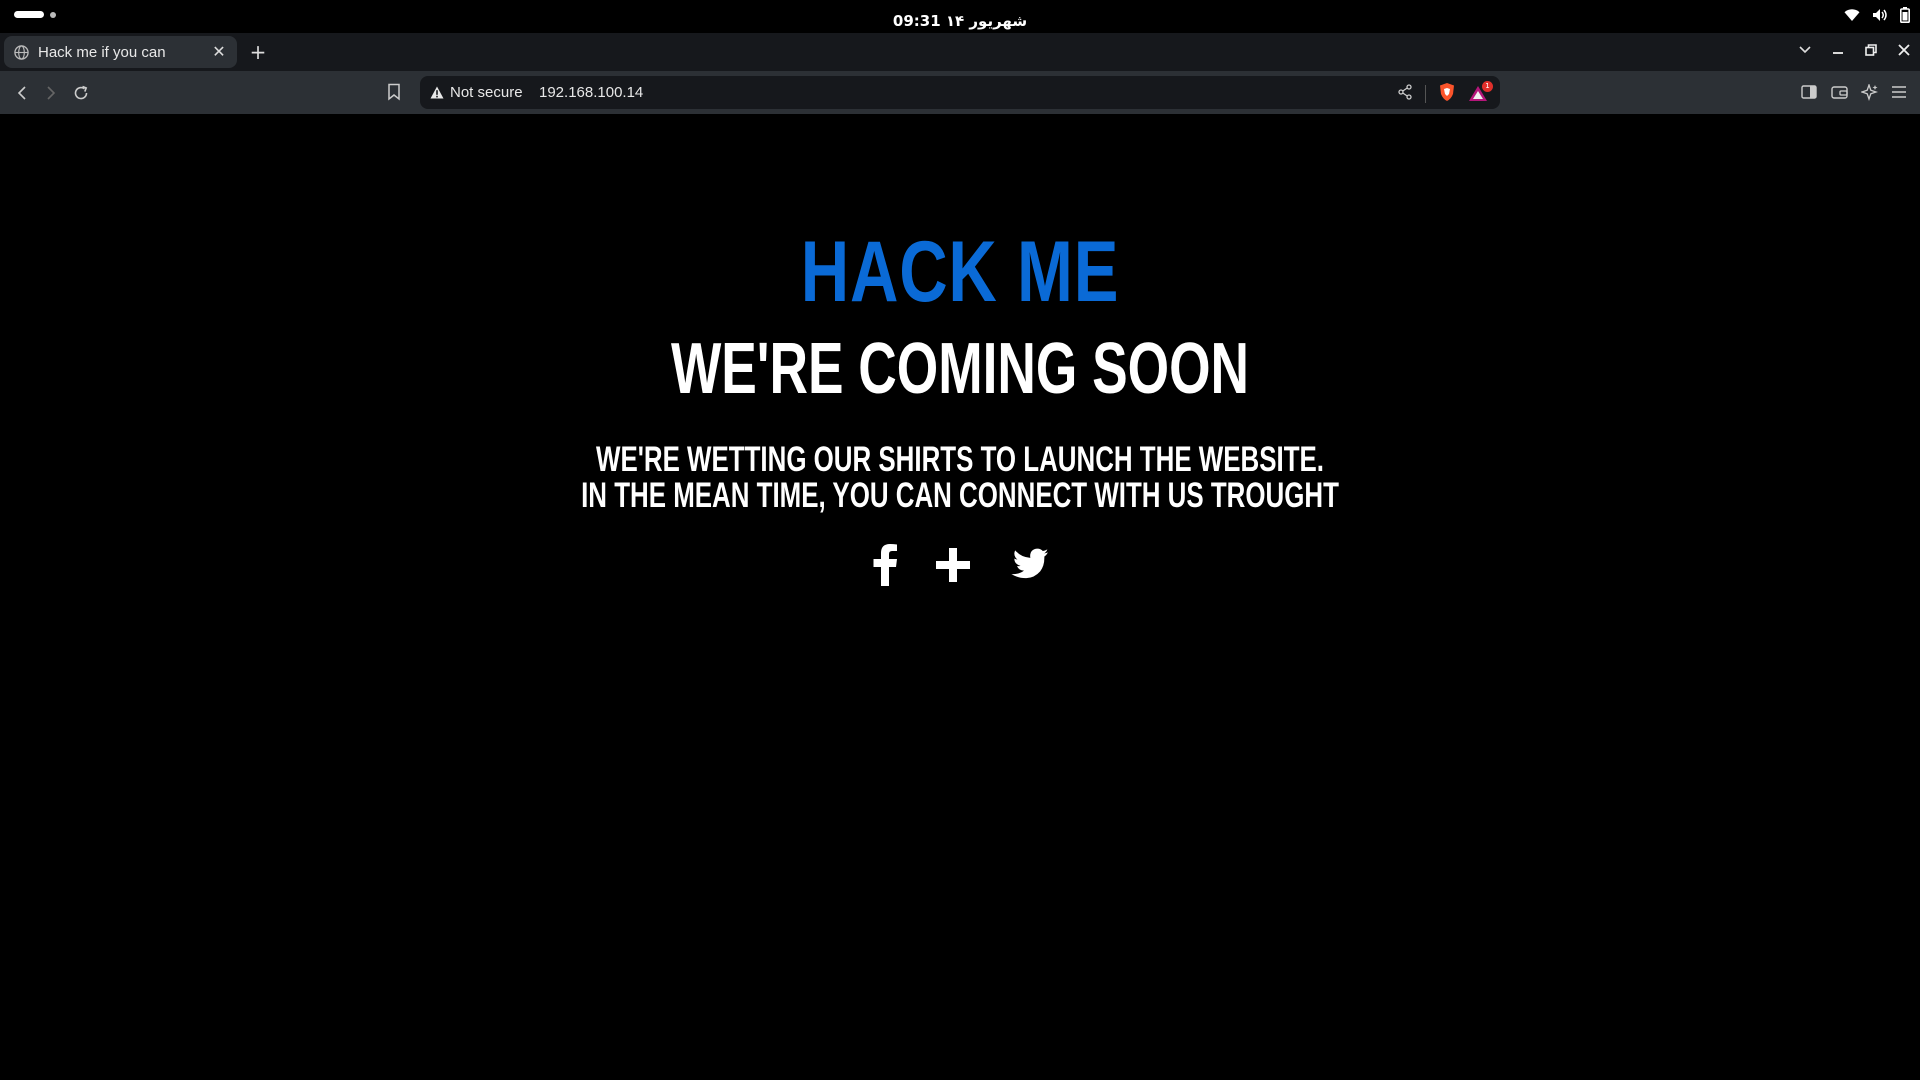 Image resolution: width=1920 pixels, height=1080 pixels. I want to click on wifi-icon, so click(1852, 15).